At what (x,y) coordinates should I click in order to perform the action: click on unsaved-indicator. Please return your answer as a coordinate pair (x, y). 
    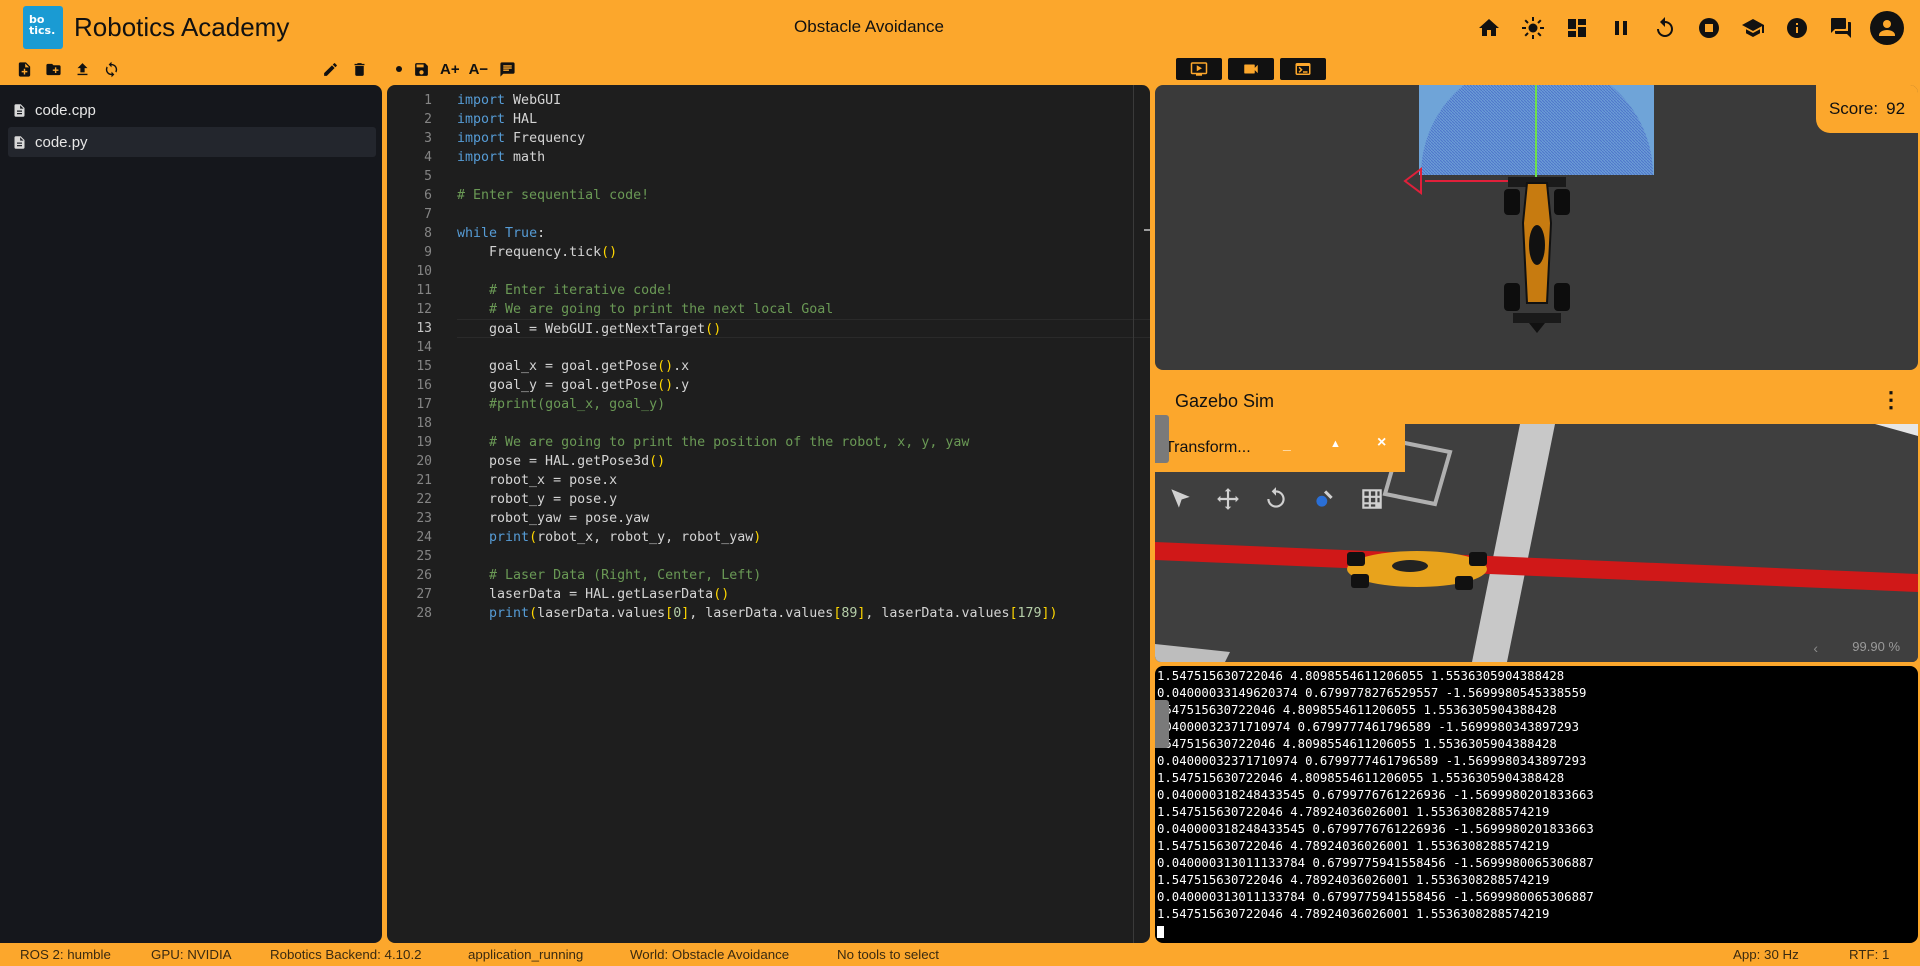
    Looking at the image, I should click on (399, 69).